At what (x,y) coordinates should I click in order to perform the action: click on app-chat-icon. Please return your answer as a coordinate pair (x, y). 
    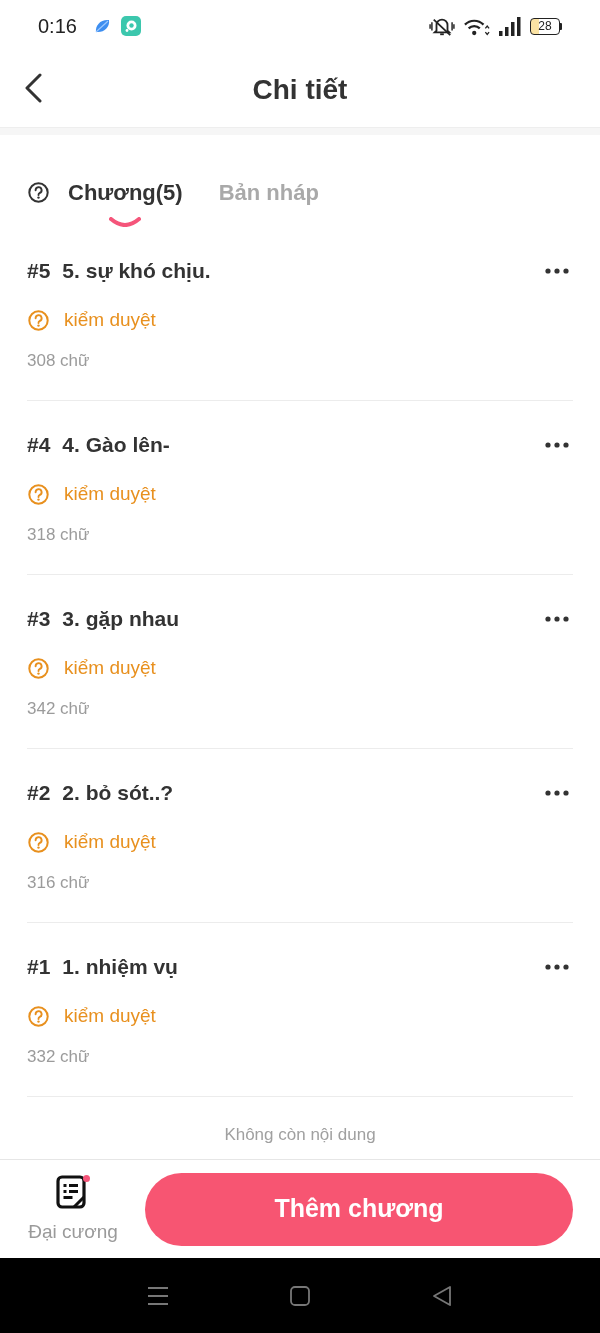
    Looking at the image, I should click on (130, 26).